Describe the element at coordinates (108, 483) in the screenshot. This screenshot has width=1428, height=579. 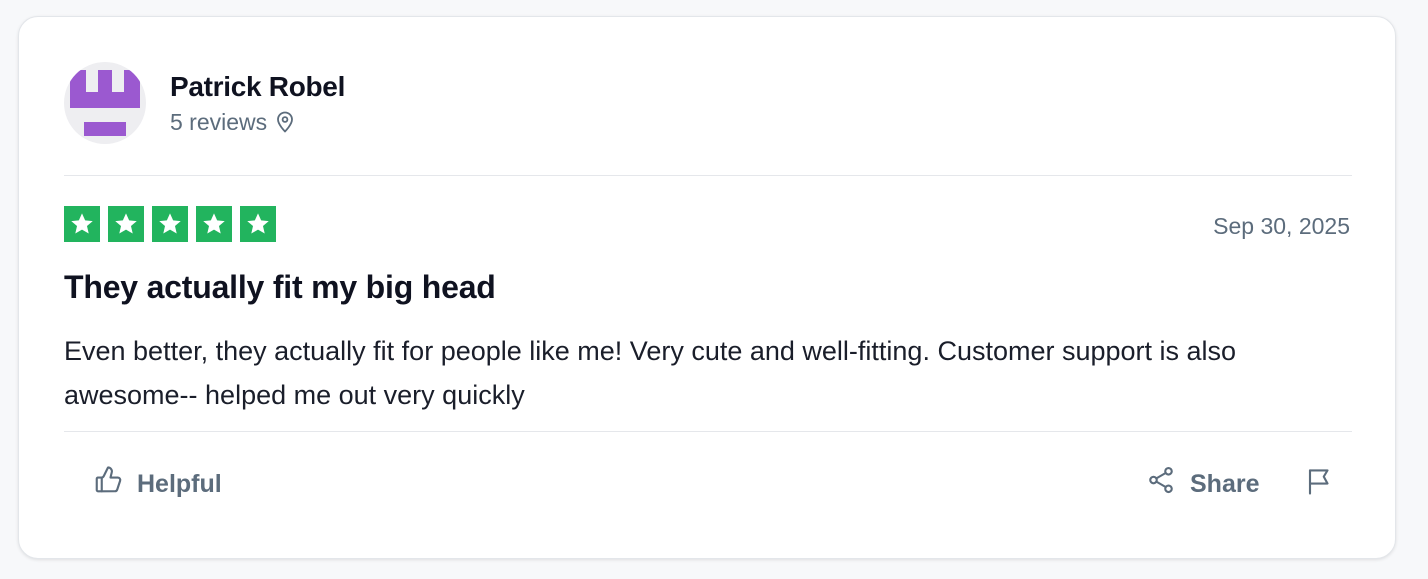
I see `thumbs-up-icon` at that location.